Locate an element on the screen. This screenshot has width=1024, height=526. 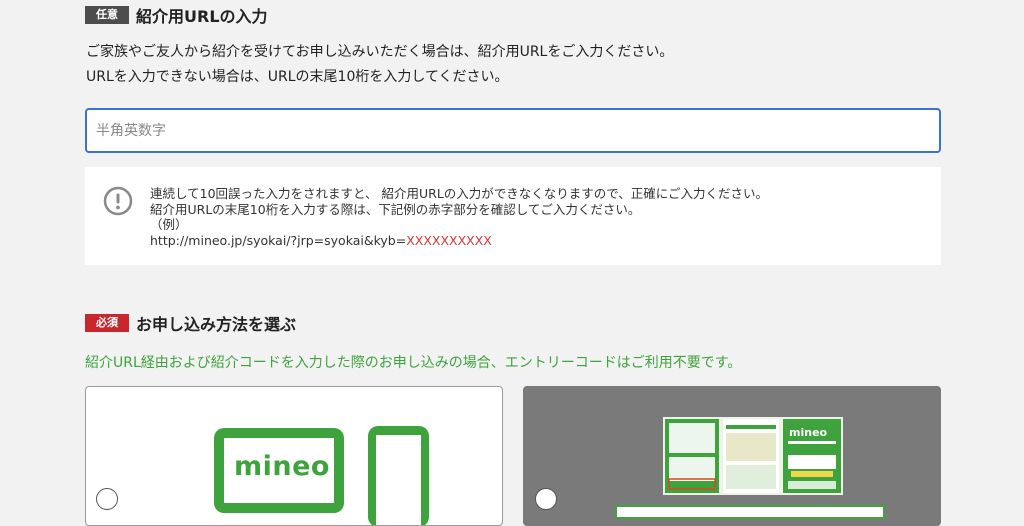
optional-badge: 任意 is located at coordinates (107, 15).